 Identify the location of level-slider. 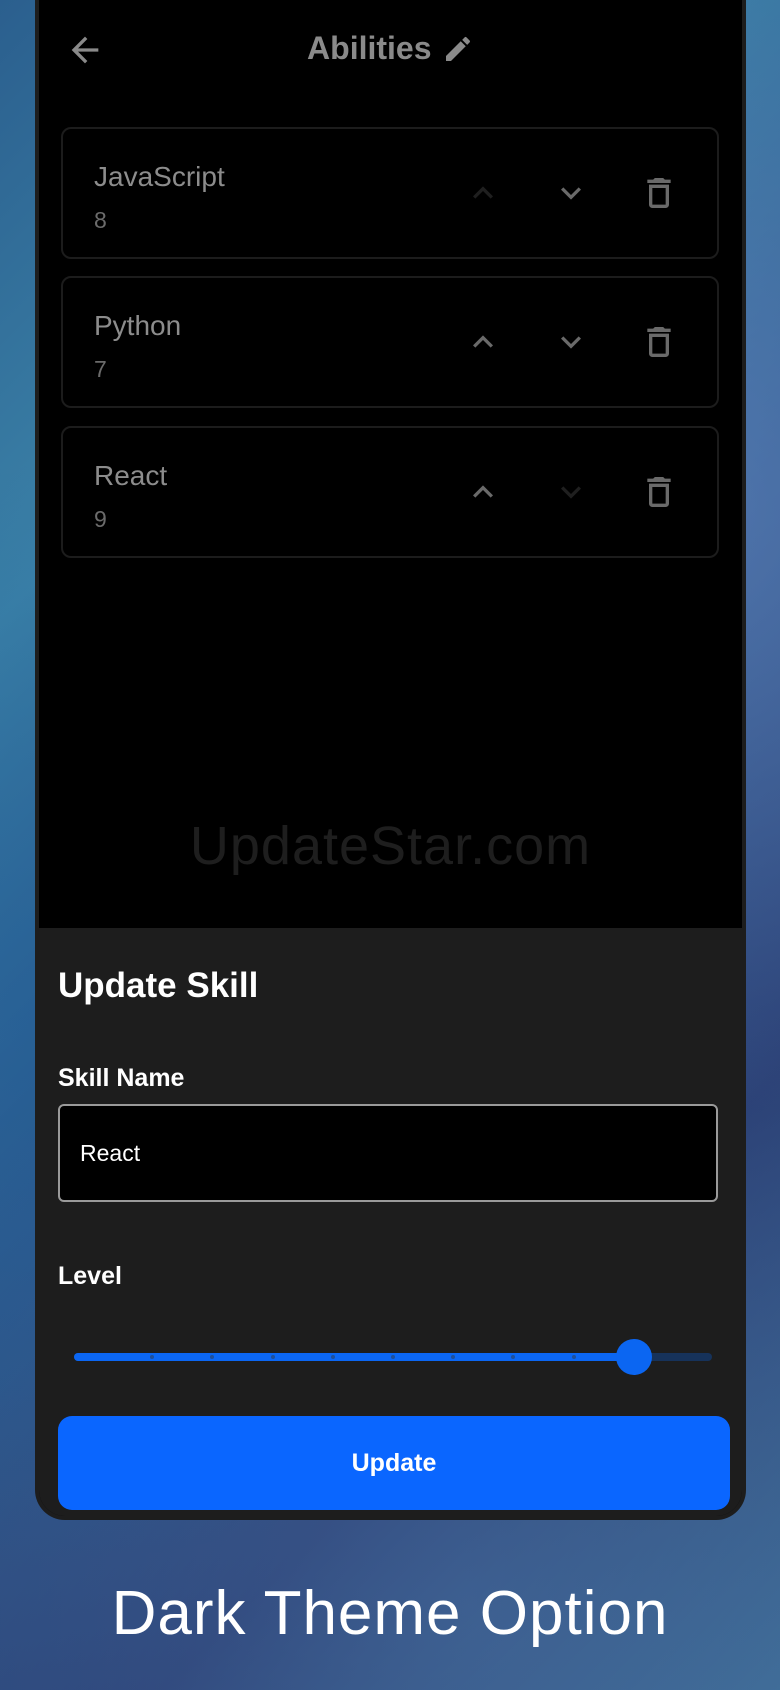
(393, 1357).